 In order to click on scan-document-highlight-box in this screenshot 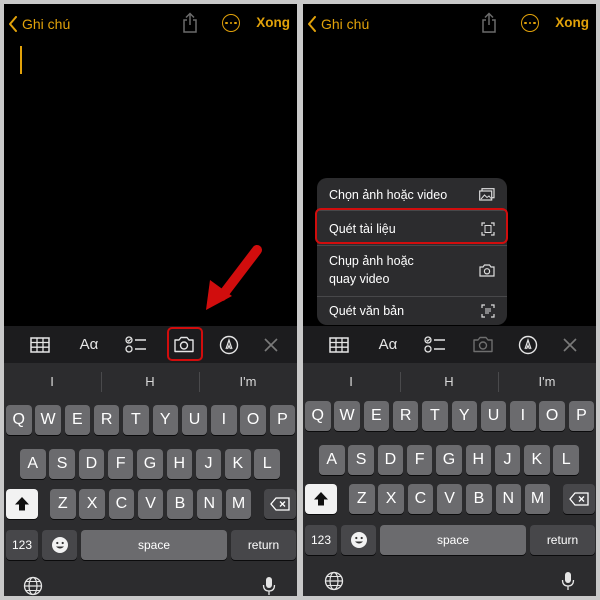, I will do `click(411, 226)`.